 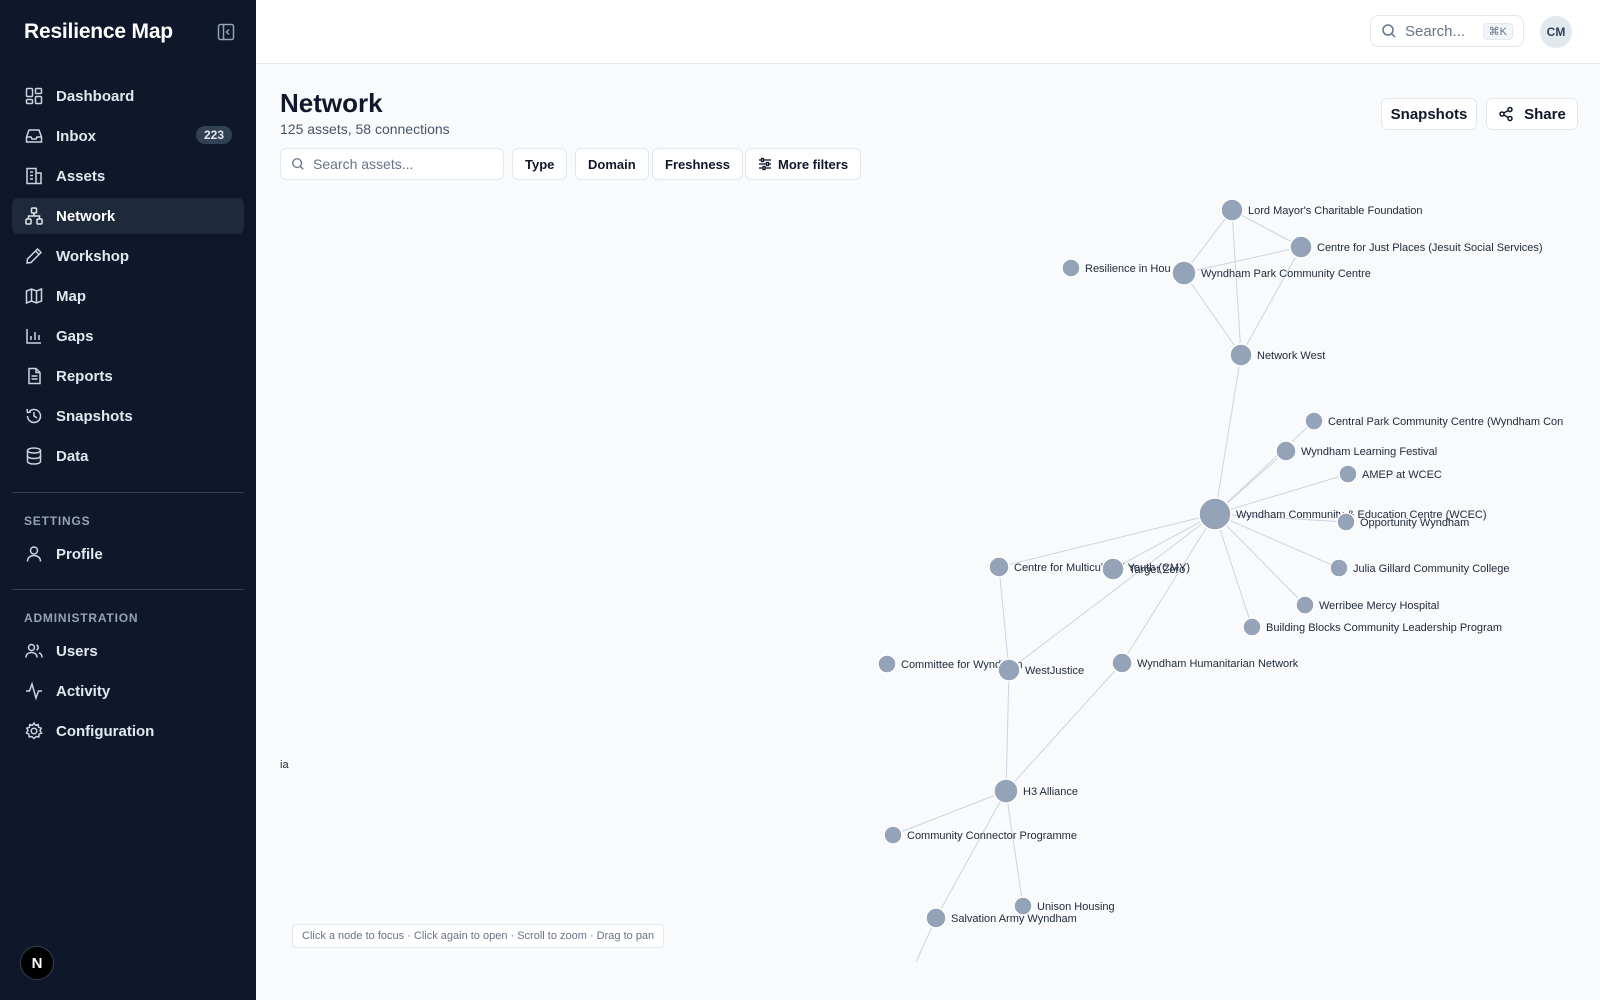 I want to click on filter-type-label: Type, so click(x=540, y=164).